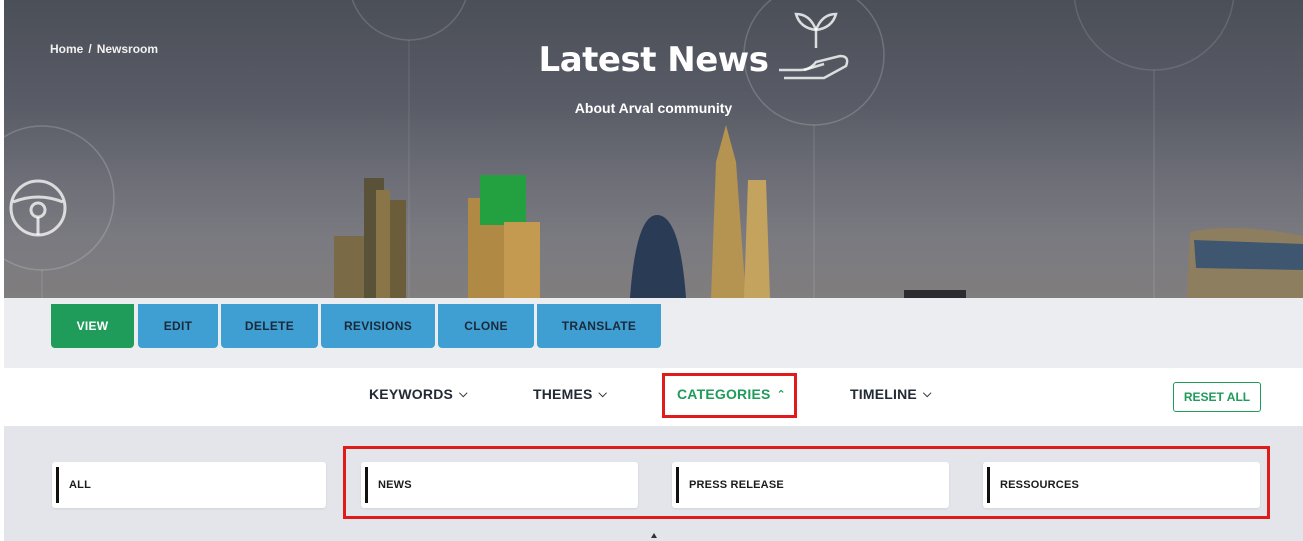 The width and height of the screenshot is (1303, 541). Describe the element at coordinates (178, 326) in the screenshot. I see `tab-edit: EDIT` at that location.